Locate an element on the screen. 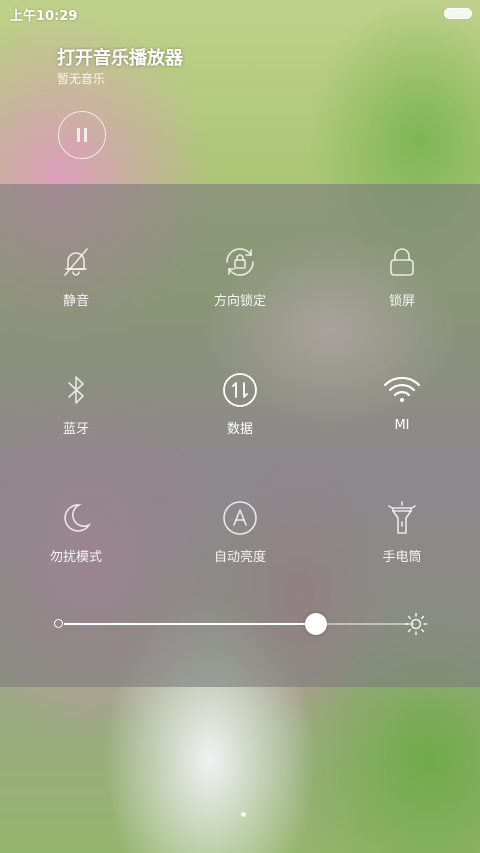 The height and width of the screenshot is (853, 480). status-bar: 上午10:29 is located at coordinates (240, 13).